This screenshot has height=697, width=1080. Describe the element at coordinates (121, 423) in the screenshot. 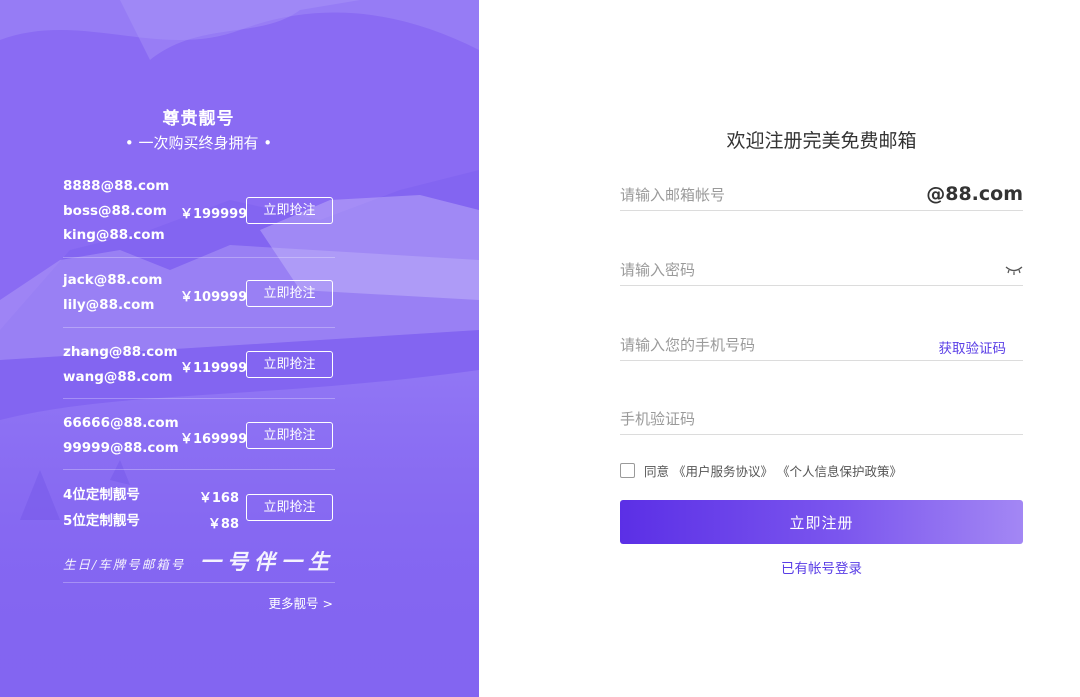

I see `offer-email: 66666@88.com` at that location.